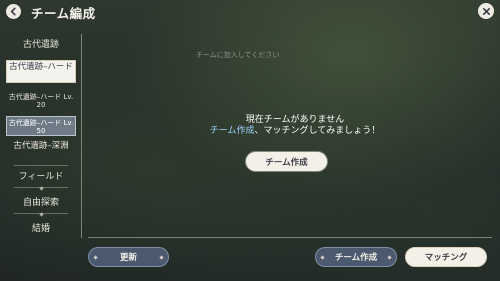 Image resolution: width=500 pixels, height=281 pixels. What do you see at coordinates (63, 13) in the screenshot?
I see `page-title: チーム編成` at bounding box center [63, 13].